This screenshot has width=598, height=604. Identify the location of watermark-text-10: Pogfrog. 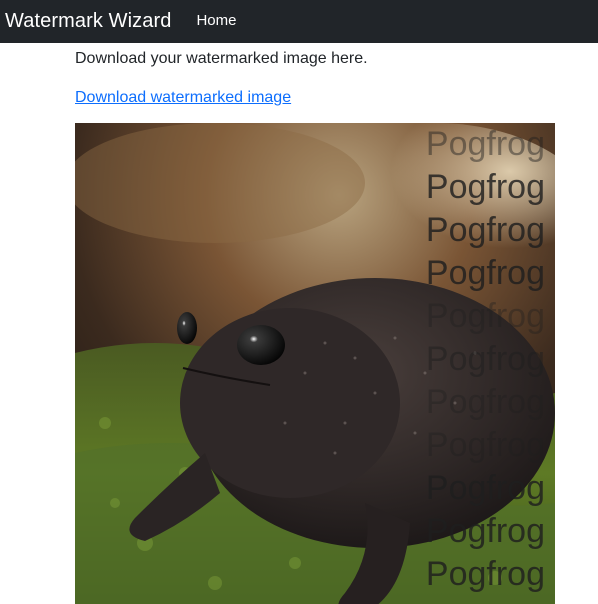
(485, 531).